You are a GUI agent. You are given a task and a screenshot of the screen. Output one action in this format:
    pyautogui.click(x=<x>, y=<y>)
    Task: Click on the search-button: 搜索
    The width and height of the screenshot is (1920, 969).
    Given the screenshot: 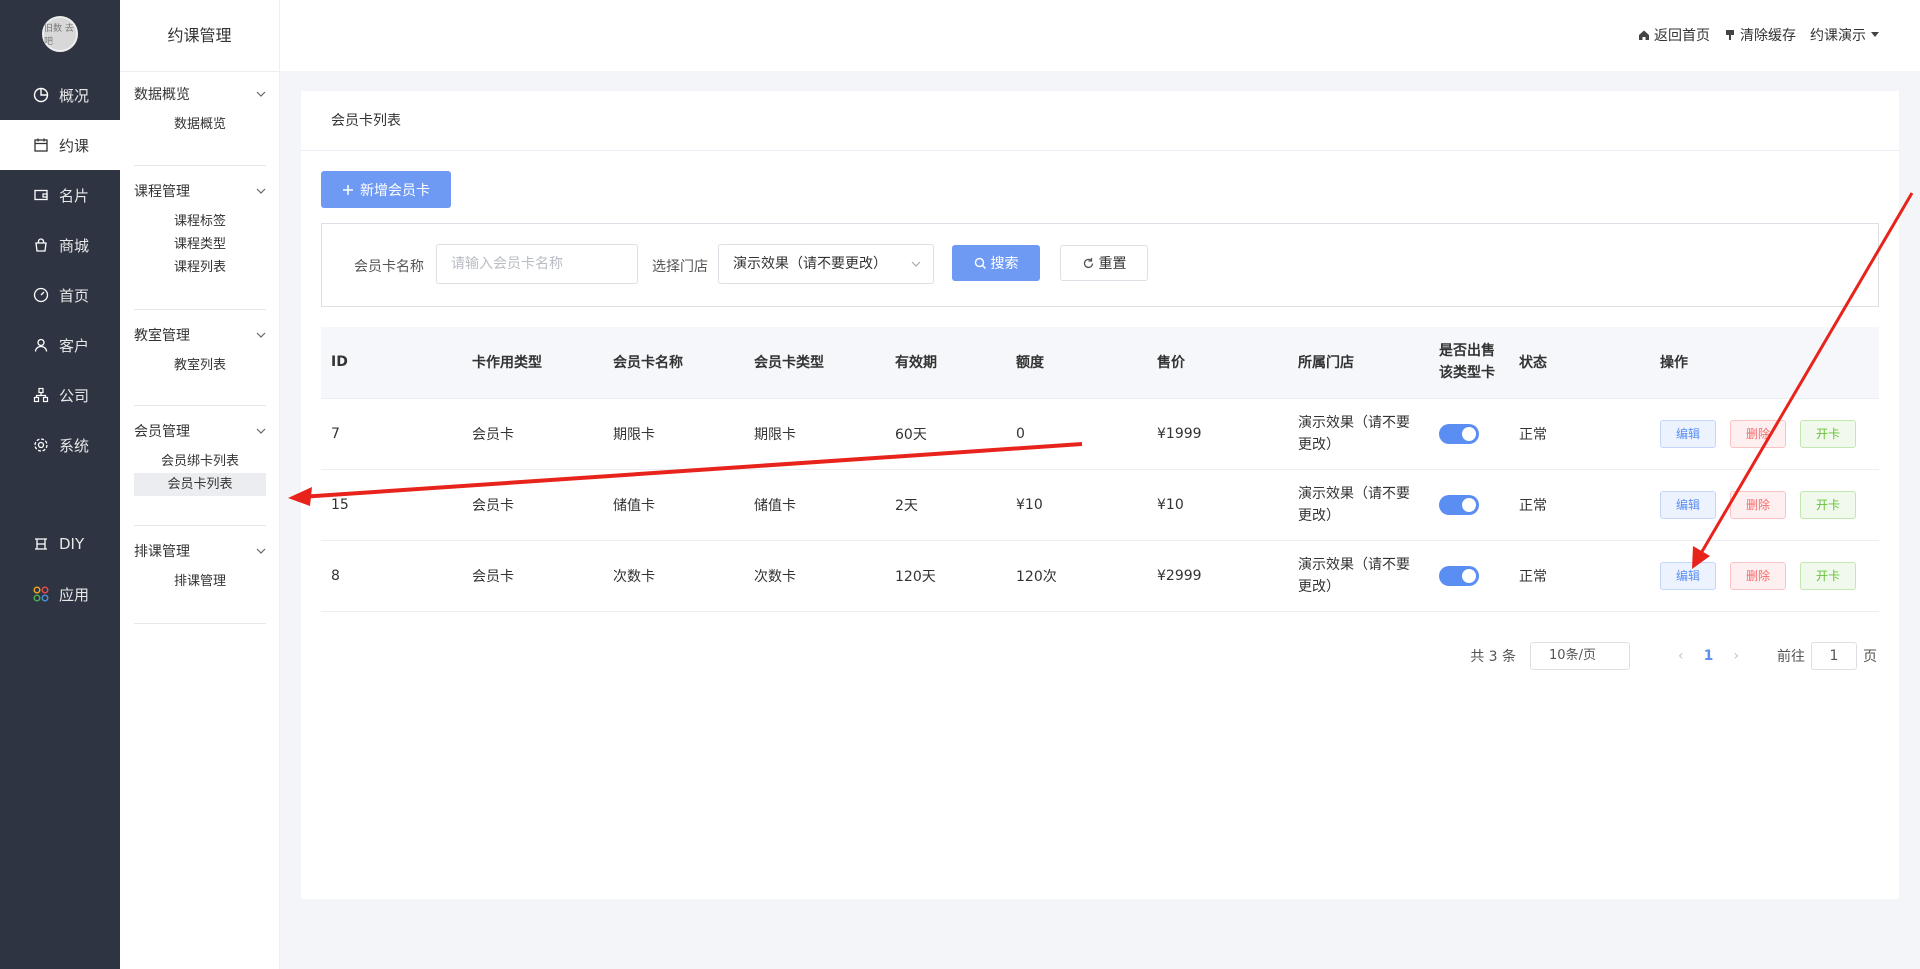 What is the action you would take?
    pyautogui.click(x=996, y=263)
    